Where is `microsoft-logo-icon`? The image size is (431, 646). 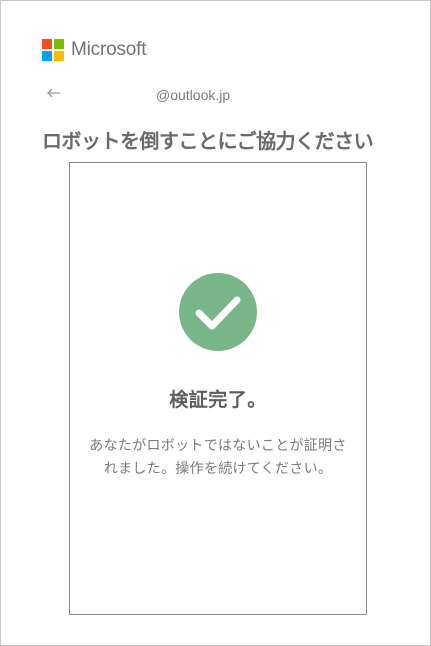
microsoft-logo-icon is located at coordinates (53, 50).